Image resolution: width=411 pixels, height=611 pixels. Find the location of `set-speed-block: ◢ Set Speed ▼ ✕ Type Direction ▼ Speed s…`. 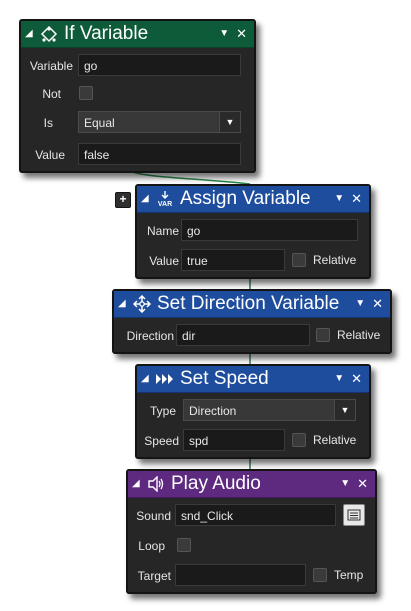

set-speed-block: ◢ Set Speed ▼ ✕ Type Direction ▼ Speed s… is located at coordinates (253, 411).